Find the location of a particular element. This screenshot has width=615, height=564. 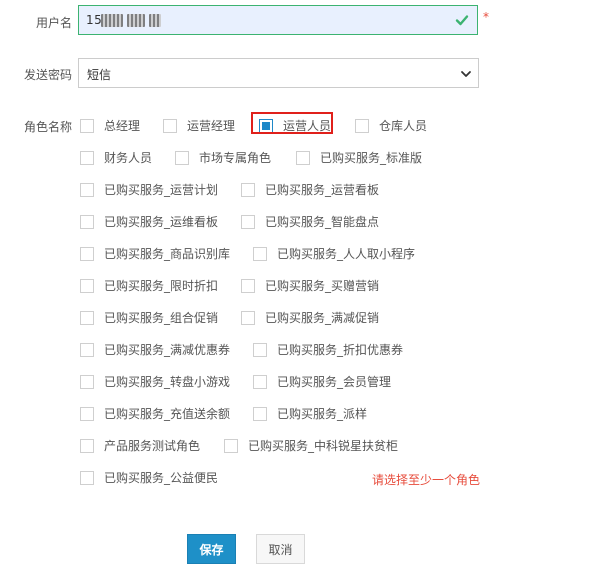

required-mark: * is located at coordinates (486, 17).